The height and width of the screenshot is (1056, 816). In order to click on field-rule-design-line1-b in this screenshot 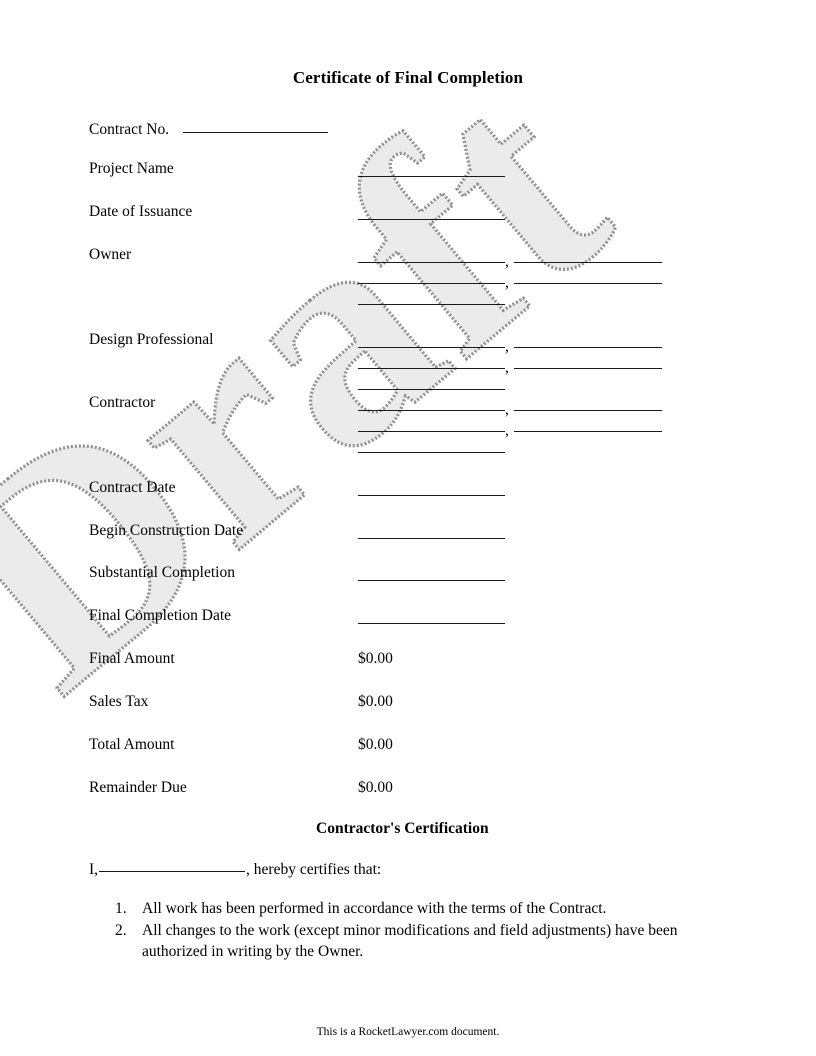, I will do `click(588, 347)`.